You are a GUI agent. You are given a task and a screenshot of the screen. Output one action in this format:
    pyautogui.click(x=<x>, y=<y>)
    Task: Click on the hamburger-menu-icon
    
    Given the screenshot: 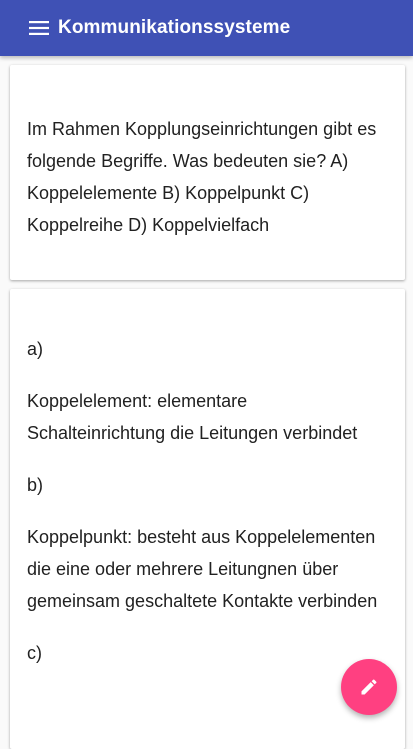 What is the action you would take?
    pyautogui.click(x=39, y=28)
    